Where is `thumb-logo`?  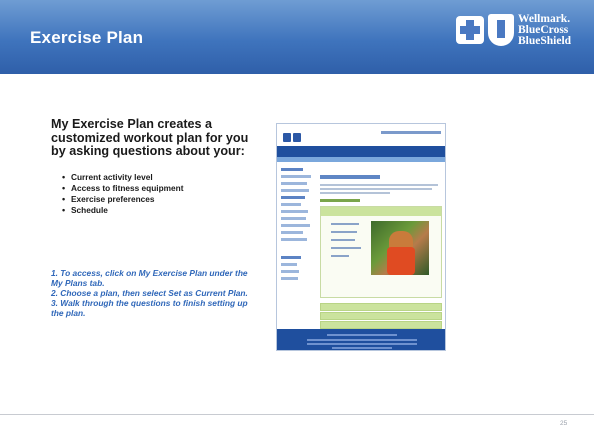
thumb-logo is located at coordinates (300, 135).